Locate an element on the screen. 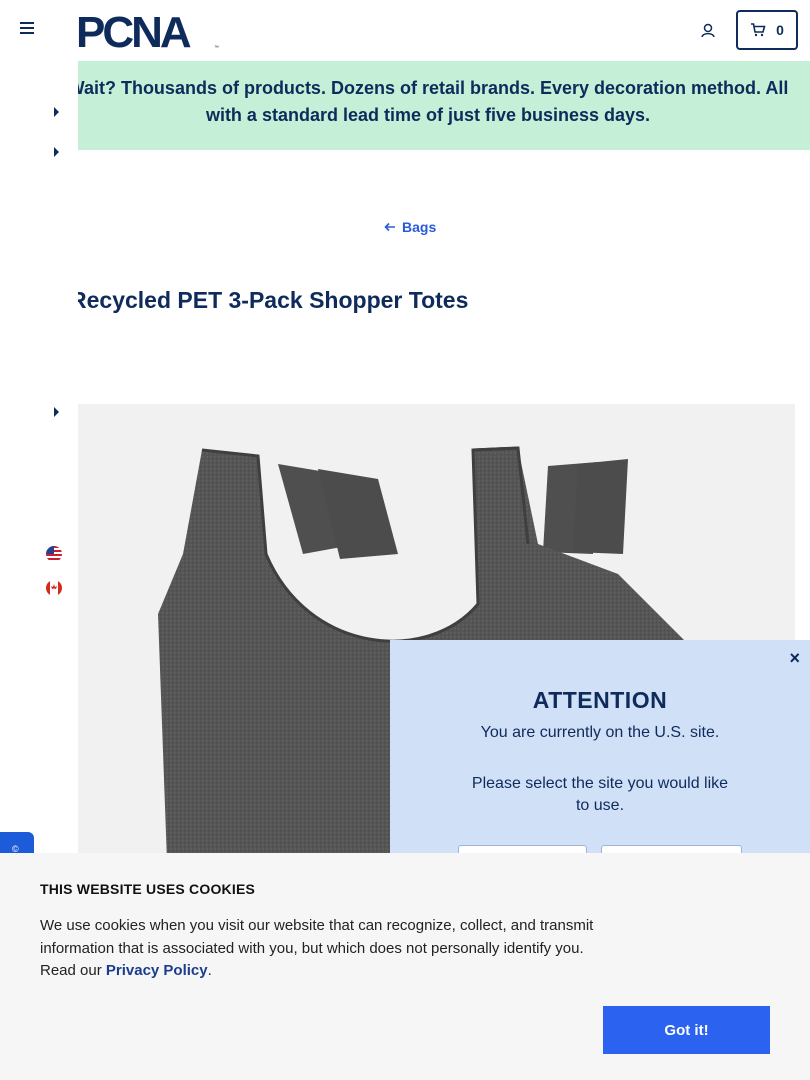 This screenshot has width=810, height=1080. canada-flag-icon is located at coordinates (54, 588).